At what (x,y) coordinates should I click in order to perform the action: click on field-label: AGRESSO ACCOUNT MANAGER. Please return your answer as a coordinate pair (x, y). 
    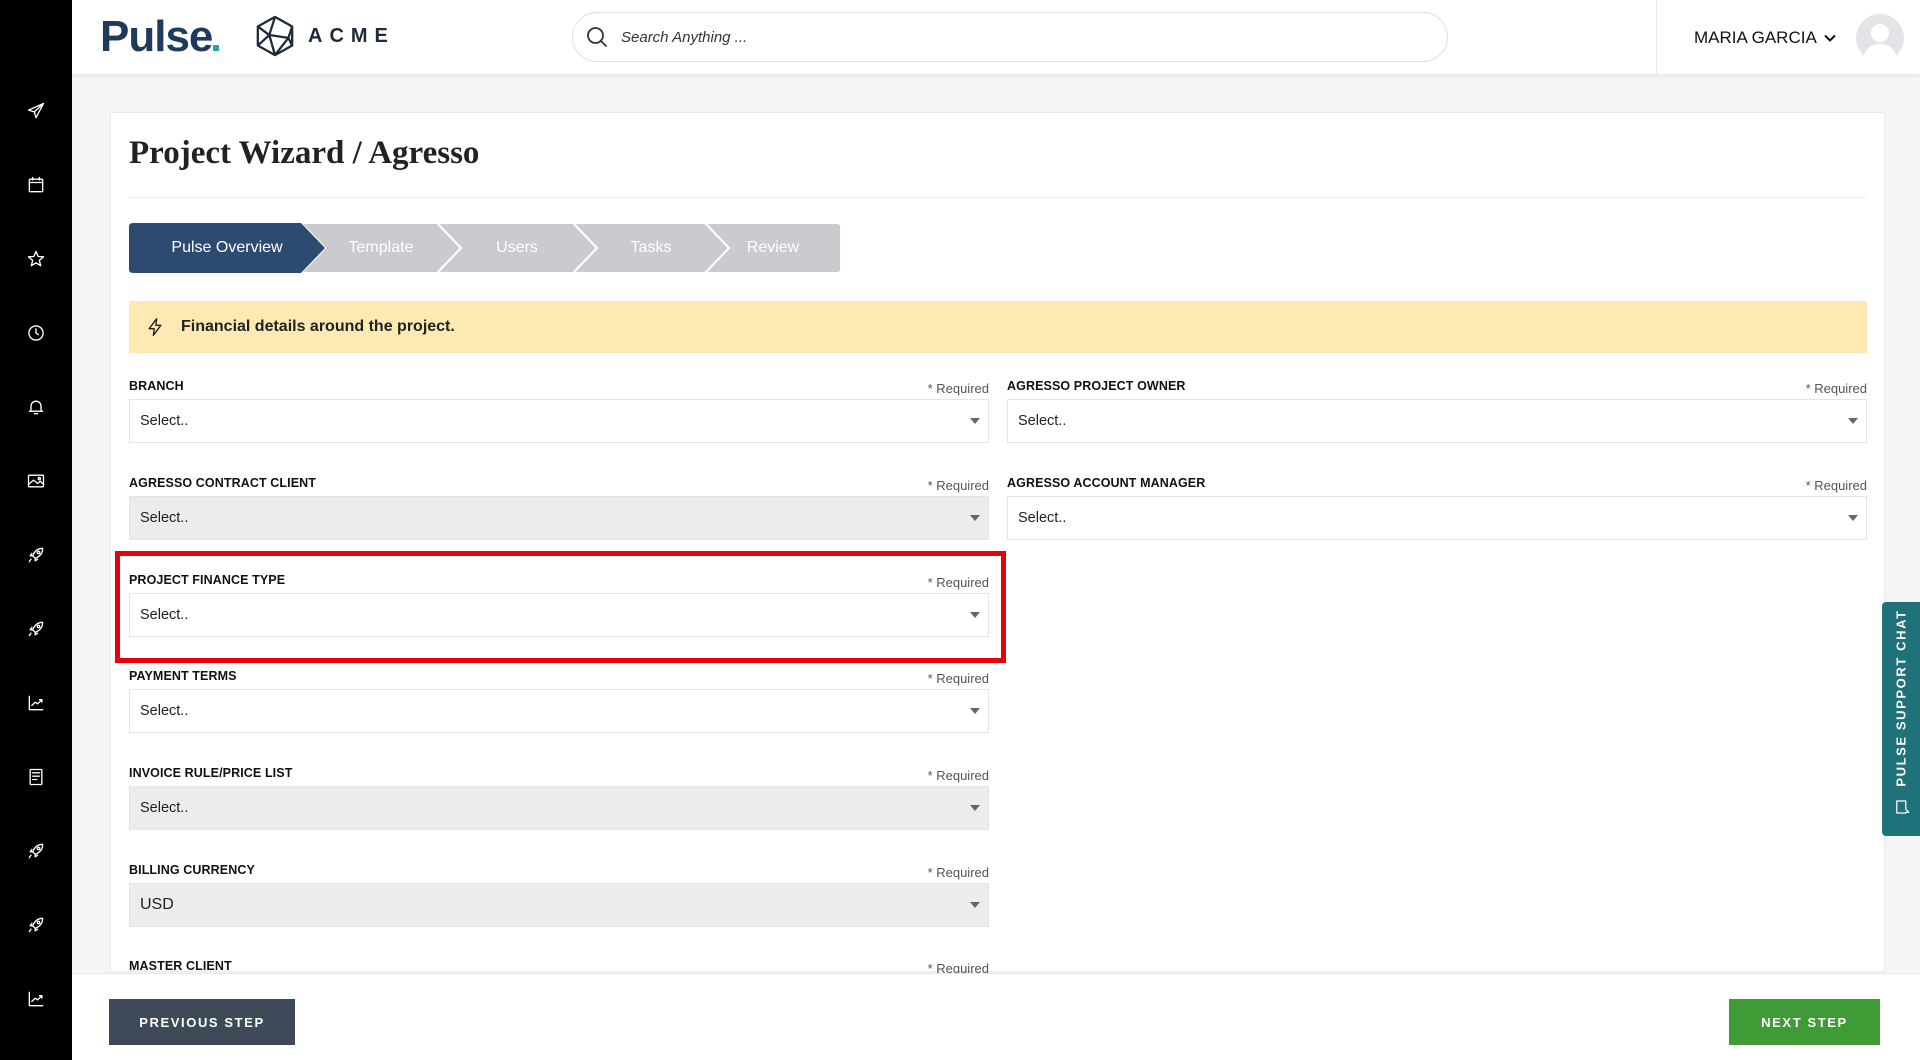
    Looking at the image, I should click on (1106, 483).